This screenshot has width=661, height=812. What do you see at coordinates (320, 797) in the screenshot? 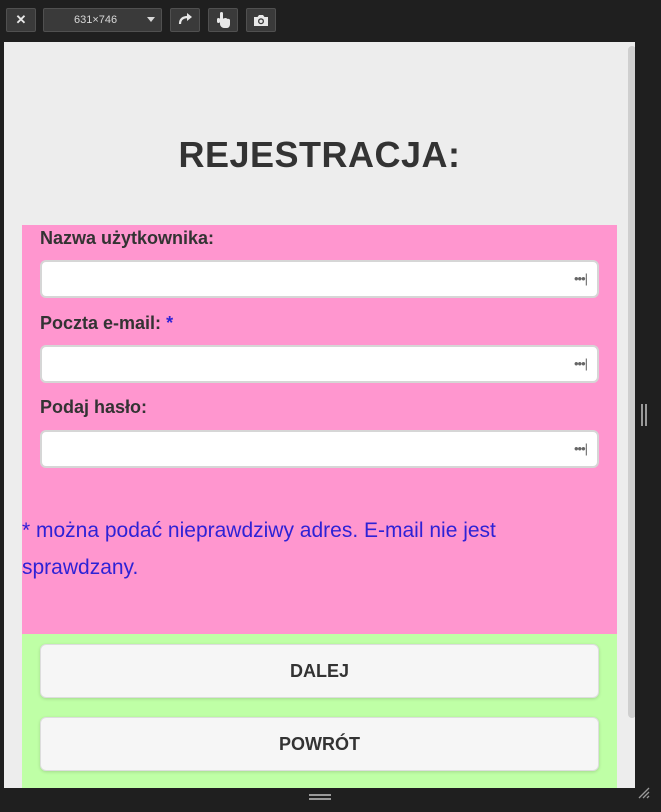
I see `resize-handle-bottom` at bounding box center [320, 797].